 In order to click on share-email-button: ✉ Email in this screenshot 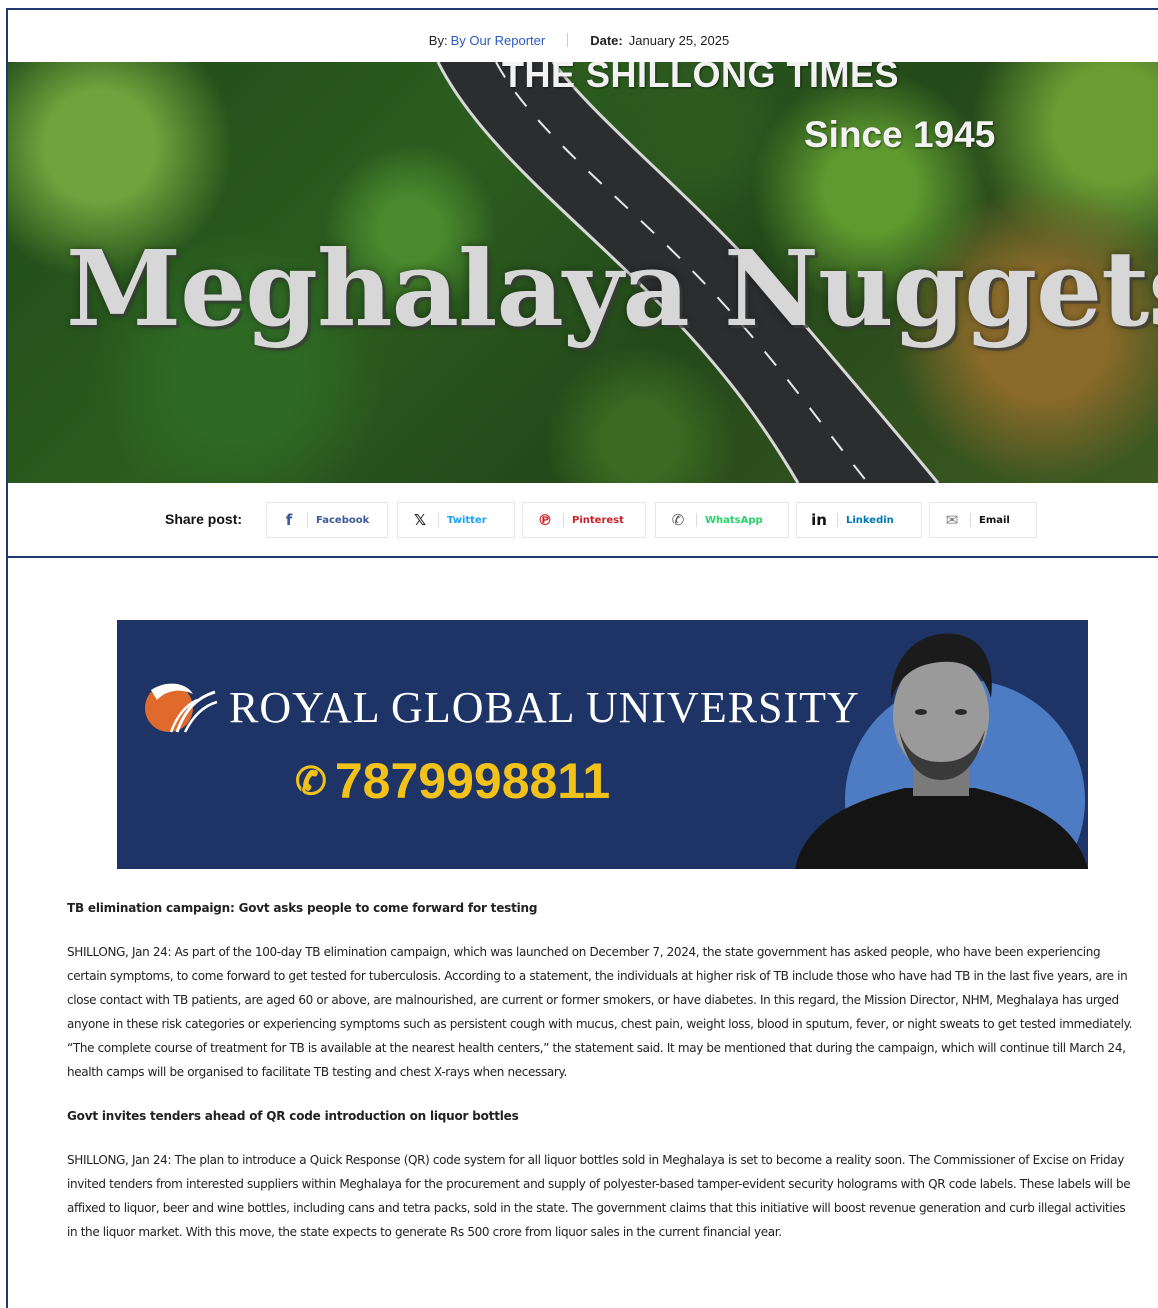, I will do `click(983, 520)`.